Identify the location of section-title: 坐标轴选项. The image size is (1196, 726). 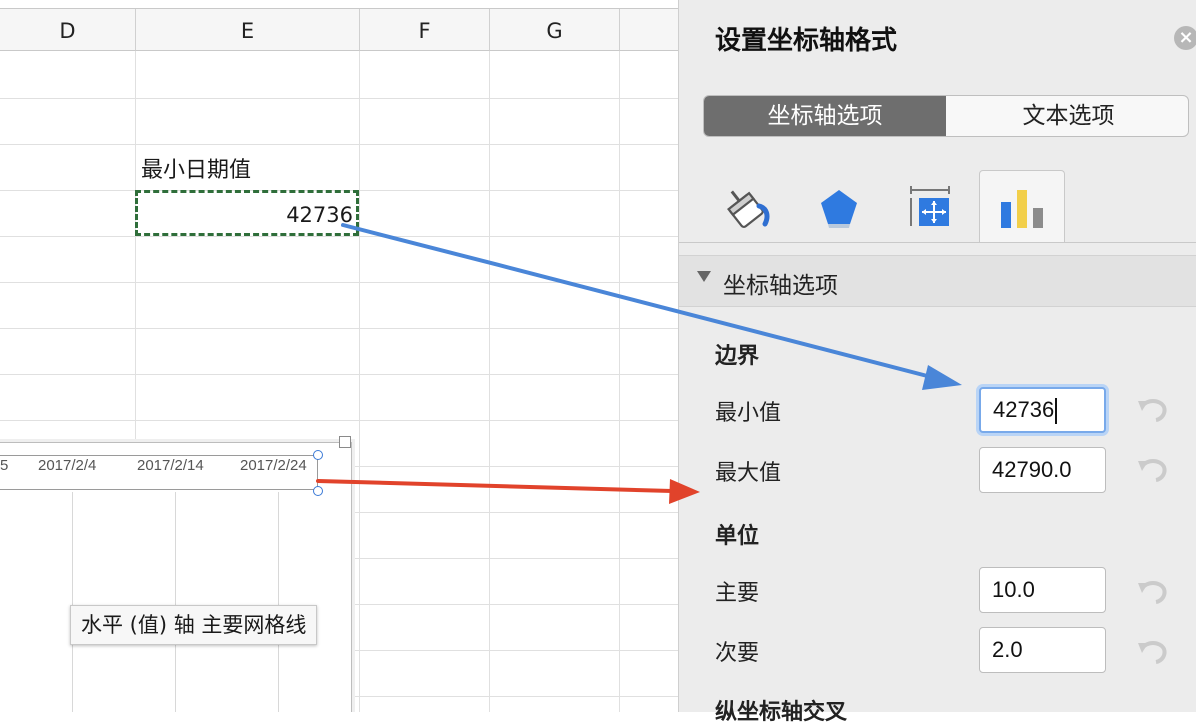
(780, 286).